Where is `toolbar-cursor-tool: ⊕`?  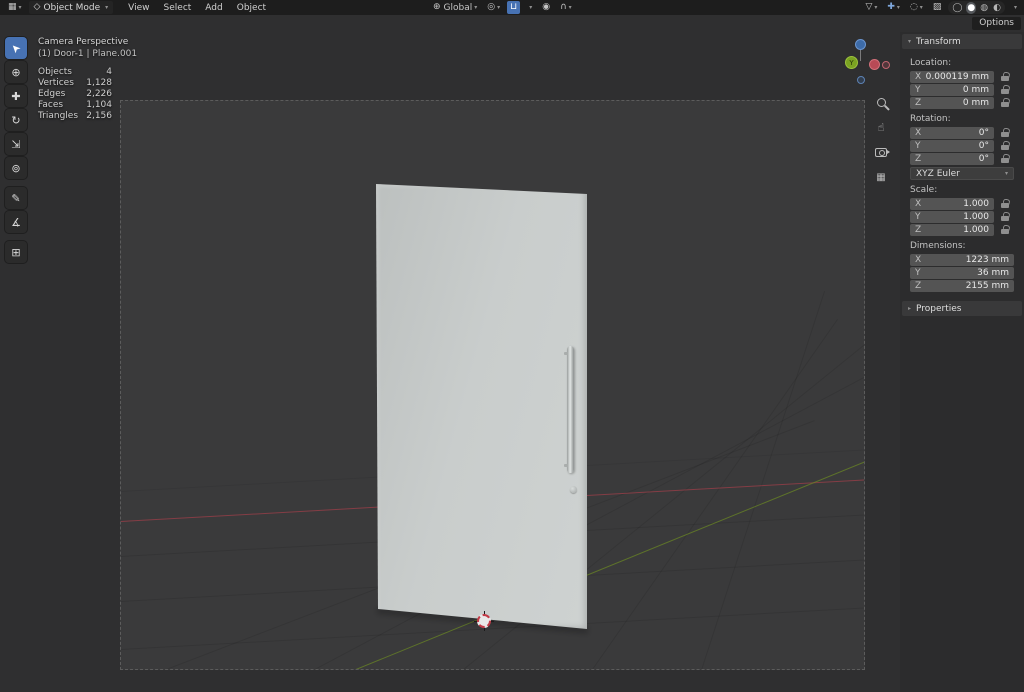
toolbar-cursor-tool: ⊕ is located at coordinates (16, 72).